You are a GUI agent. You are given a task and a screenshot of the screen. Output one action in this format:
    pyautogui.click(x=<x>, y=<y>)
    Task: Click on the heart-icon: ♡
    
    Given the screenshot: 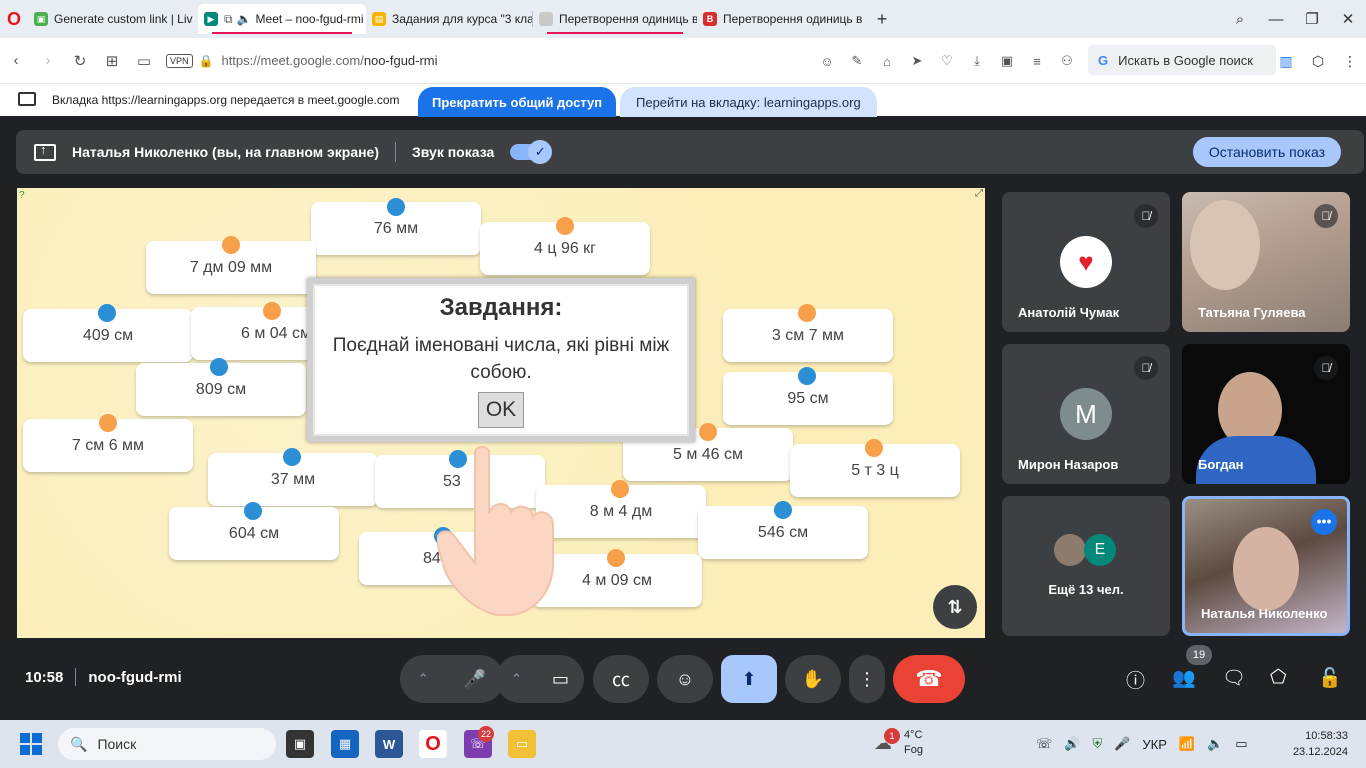 What is the action you would take?
    pyautogui.click(x=947, y=61)
    